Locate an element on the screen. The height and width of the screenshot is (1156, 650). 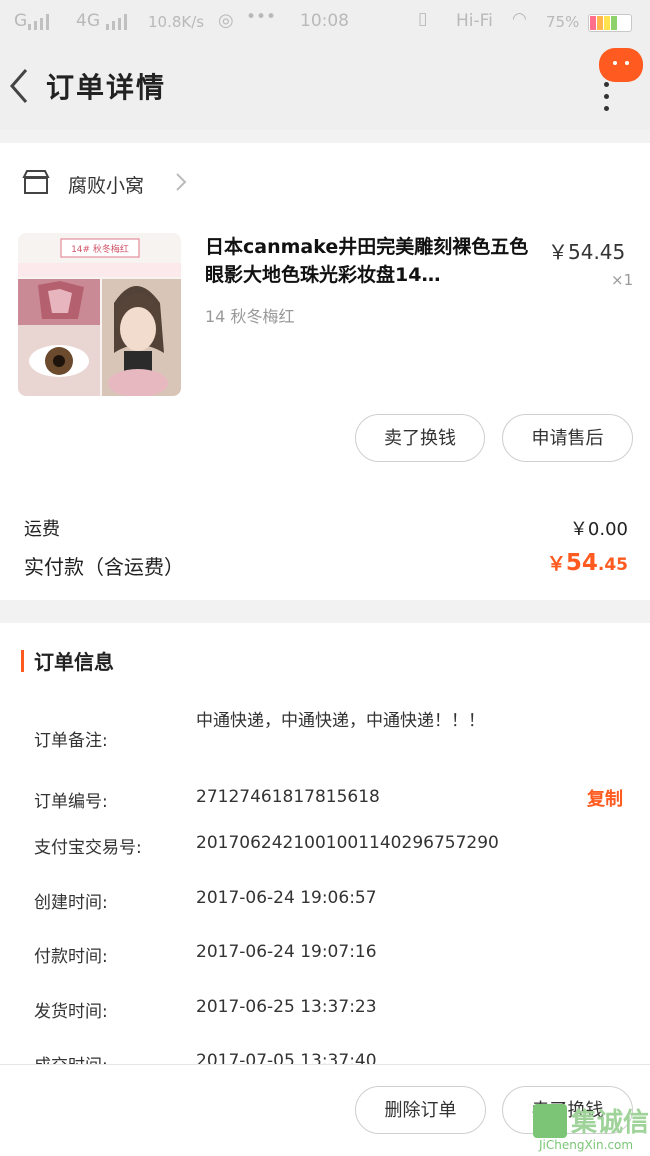
shipping-label: 运费 is located at coordinates (42, 529).